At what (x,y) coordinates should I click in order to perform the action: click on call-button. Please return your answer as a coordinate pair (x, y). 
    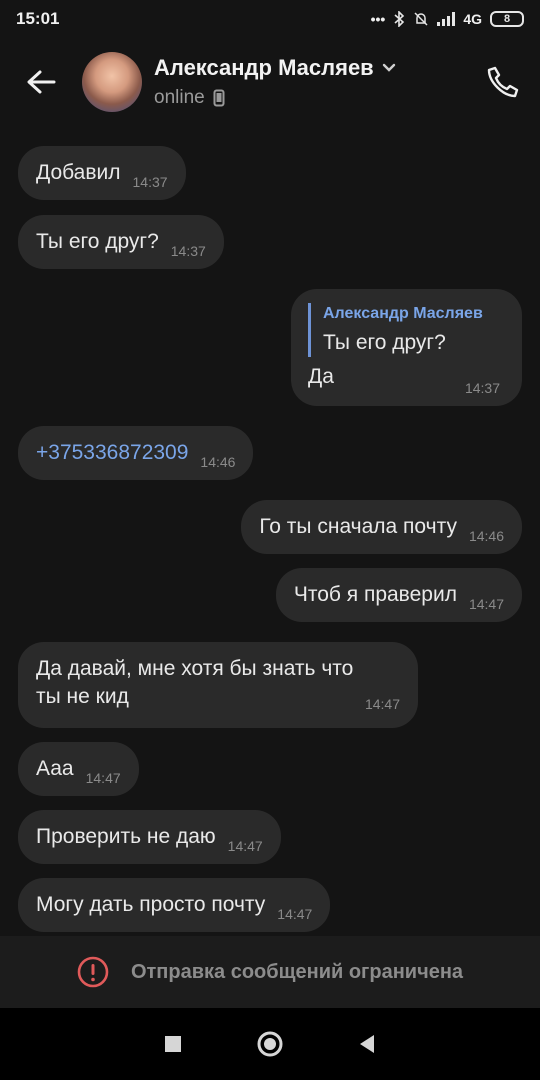
    Looking at the image, I should click on (503, 82).